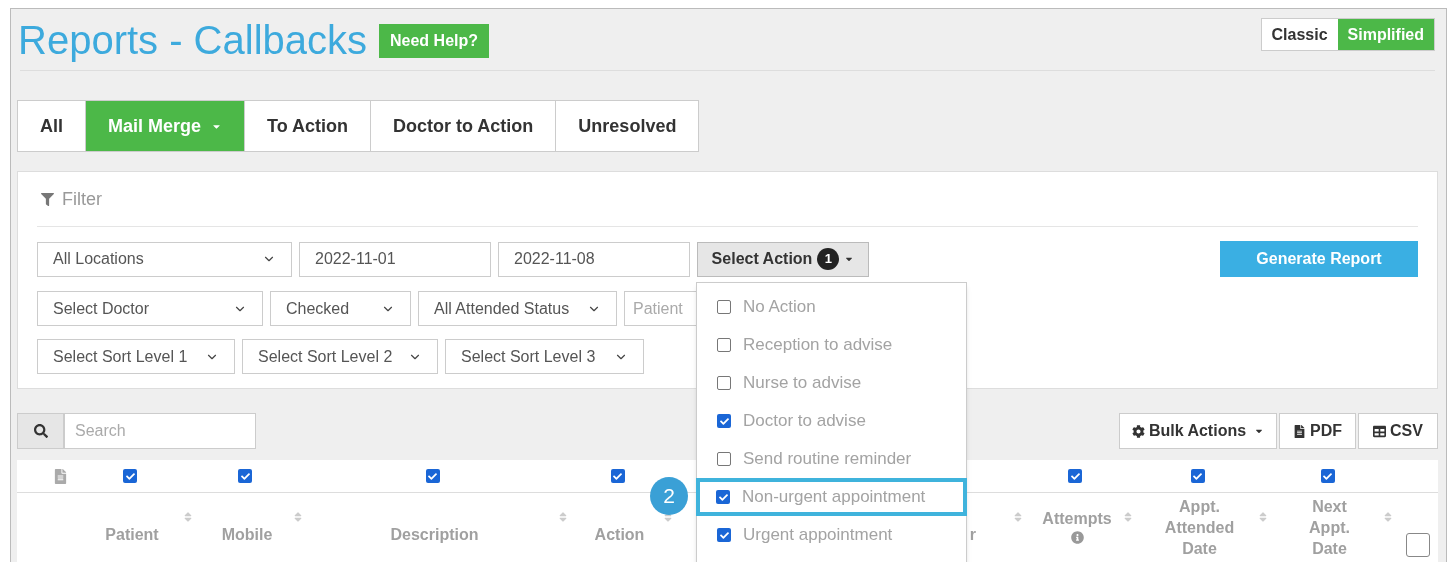 This screenshot has width=1454, height=562. What do you see at coordinates (1418, 545) in the screenshot?
I see `select-all-checkbox` at bounding box center [1418, 545].